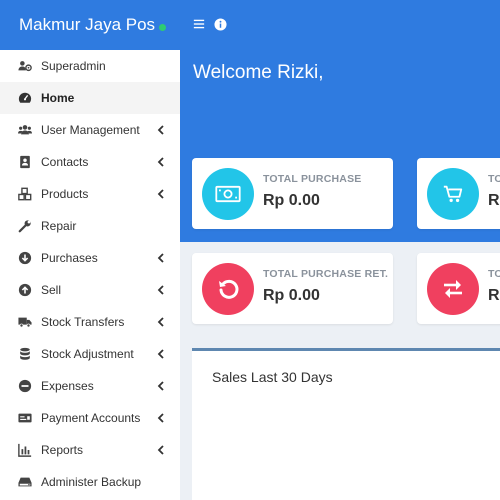 The height and width of the screenshot is (500, 500). What do you see at coordinates (312, 179) in the screenshot?
I see `card-label: TOTAL PURCHASE` at bounding box center [312, 179].